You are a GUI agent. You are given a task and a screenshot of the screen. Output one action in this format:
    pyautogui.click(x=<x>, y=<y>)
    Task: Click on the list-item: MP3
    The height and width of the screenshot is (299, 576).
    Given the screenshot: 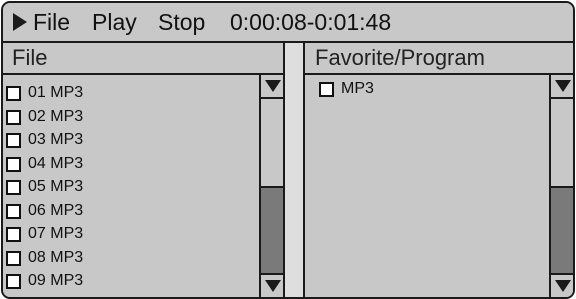 What is the action you would take?
    pyautogui.click(x=427, y=89)
    